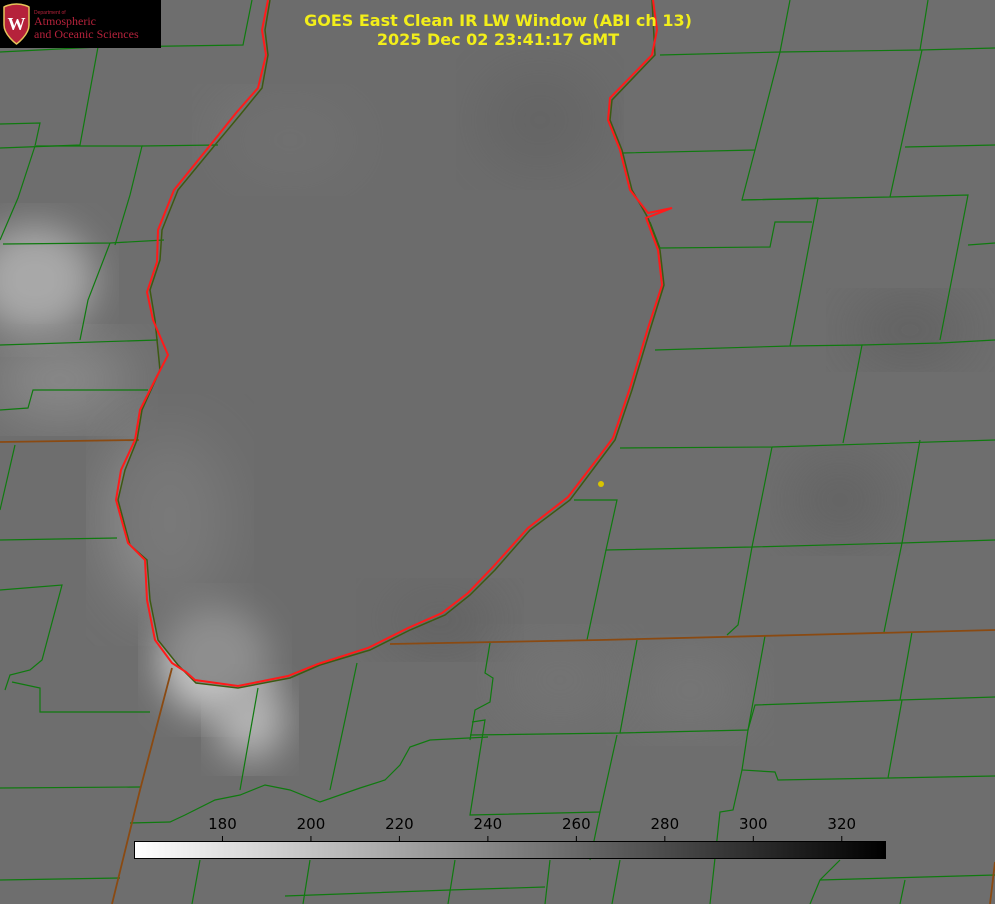 Image resolution: width=995 pixels, height=904 pixels. What do you see at coordinates (601, 484) in the screenshot?
I see `location-marker` at bounding box center [601, 484].